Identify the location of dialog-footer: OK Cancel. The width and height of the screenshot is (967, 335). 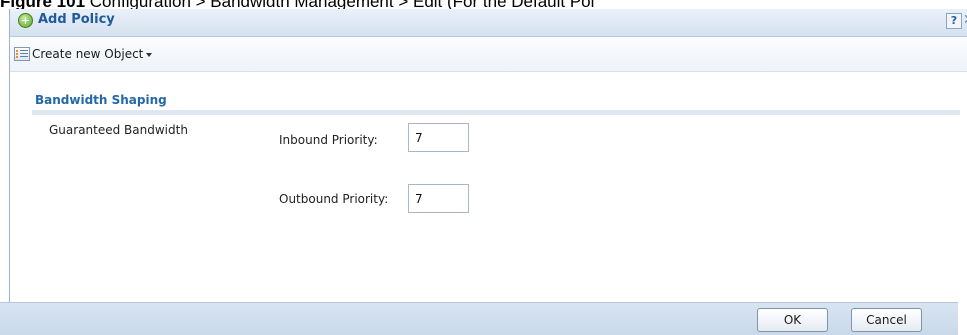
(479, 318).